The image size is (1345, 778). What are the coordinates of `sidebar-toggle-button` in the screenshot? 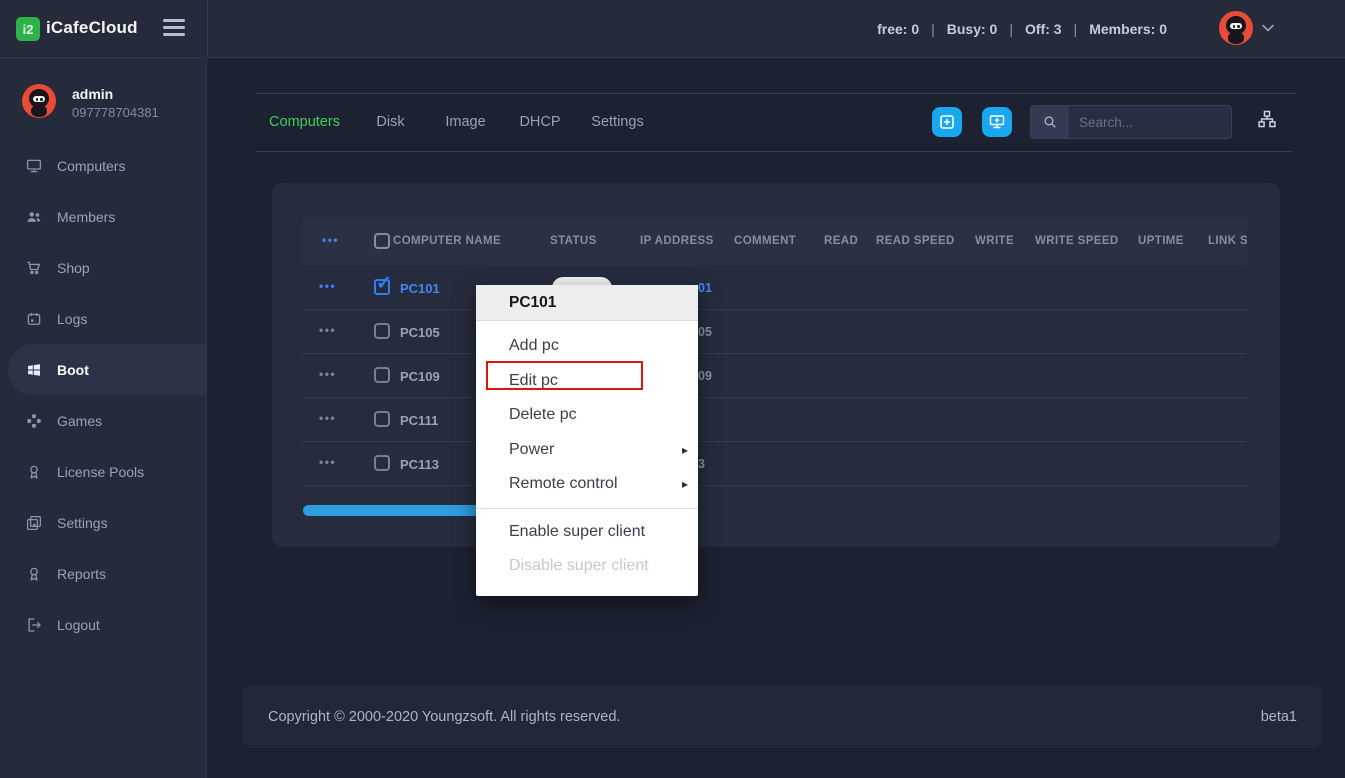 It's located at (174, 29).